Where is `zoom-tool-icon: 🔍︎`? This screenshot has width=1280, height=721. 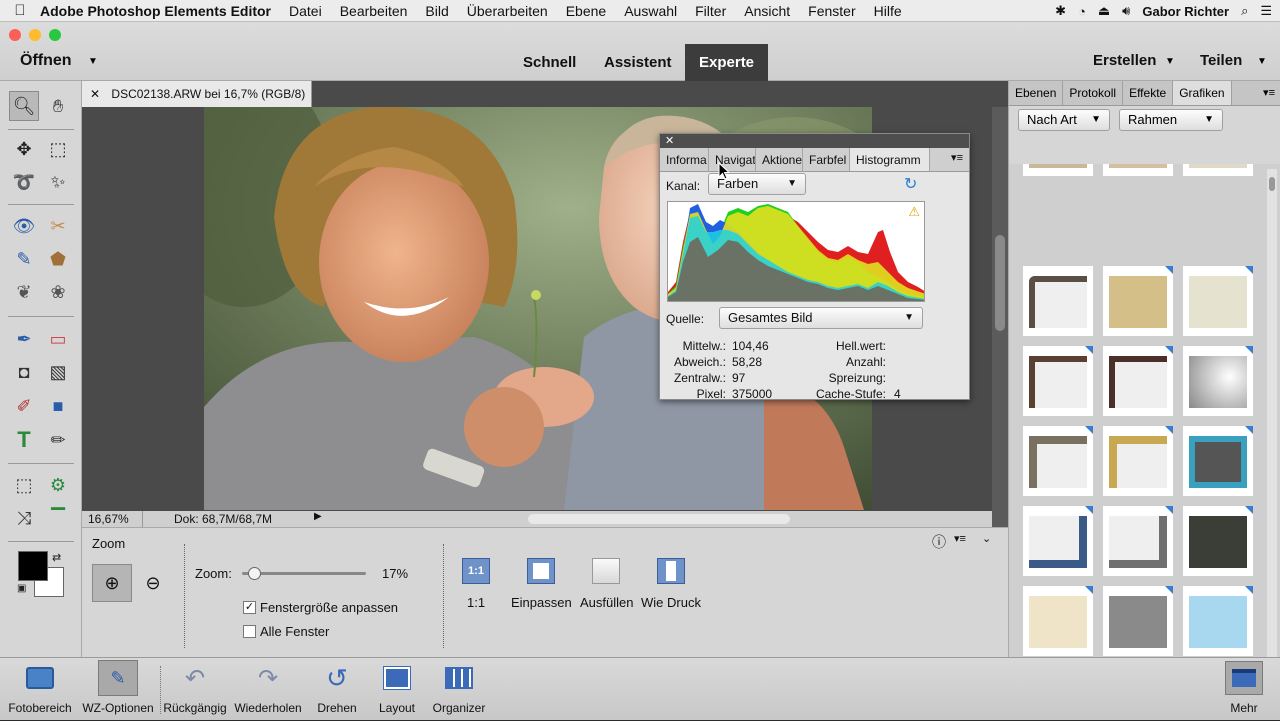
zoom-tool-icon: 🔍︎ is located at coordinates (24, 106).